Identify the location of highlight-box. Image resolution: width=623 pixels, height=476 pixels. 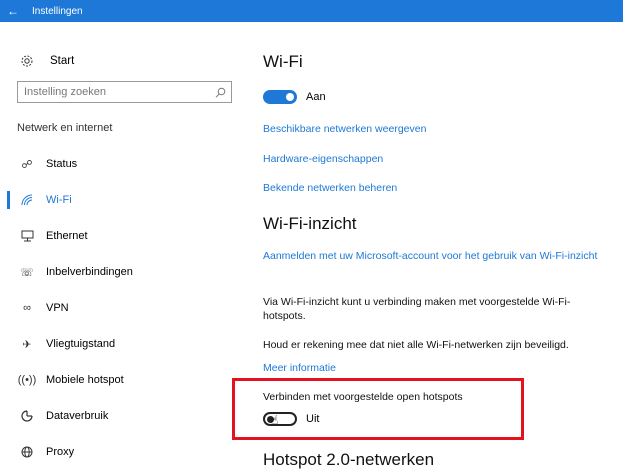
(378, 409).